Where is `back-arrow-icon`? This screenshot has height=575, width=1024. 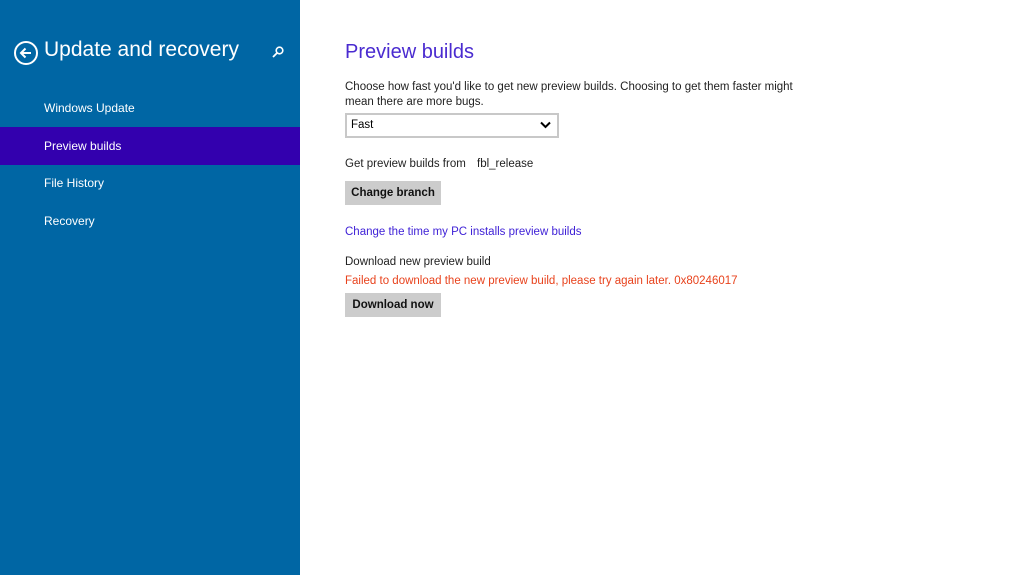 back-arrow-icon is located at coordinates (25, 53).